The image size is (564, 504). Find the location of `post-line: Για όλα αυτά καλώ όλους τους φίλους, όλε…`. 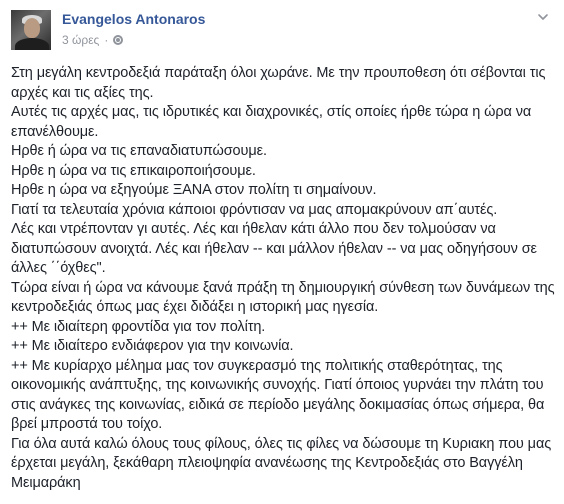

post-line: Για όλα αυτά καλώ όλους τους φίλους, όλε… is located at coordinates (281, 463).